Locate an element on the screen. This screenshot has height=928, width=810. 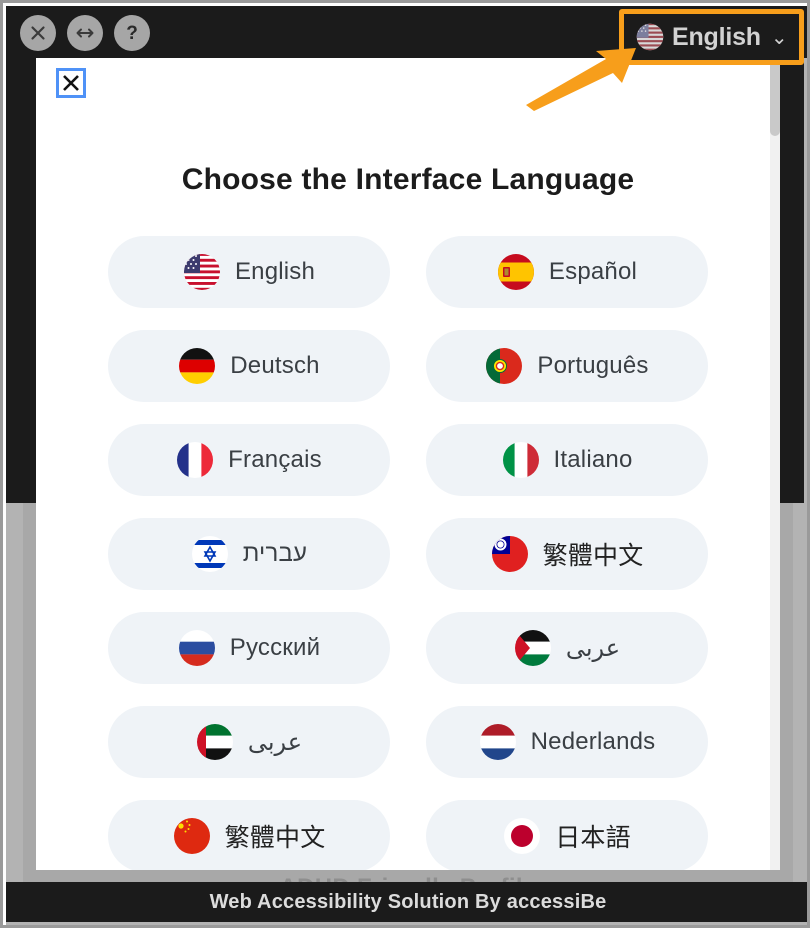
language-option-espanol: Español is located at coordinates (567, 272).